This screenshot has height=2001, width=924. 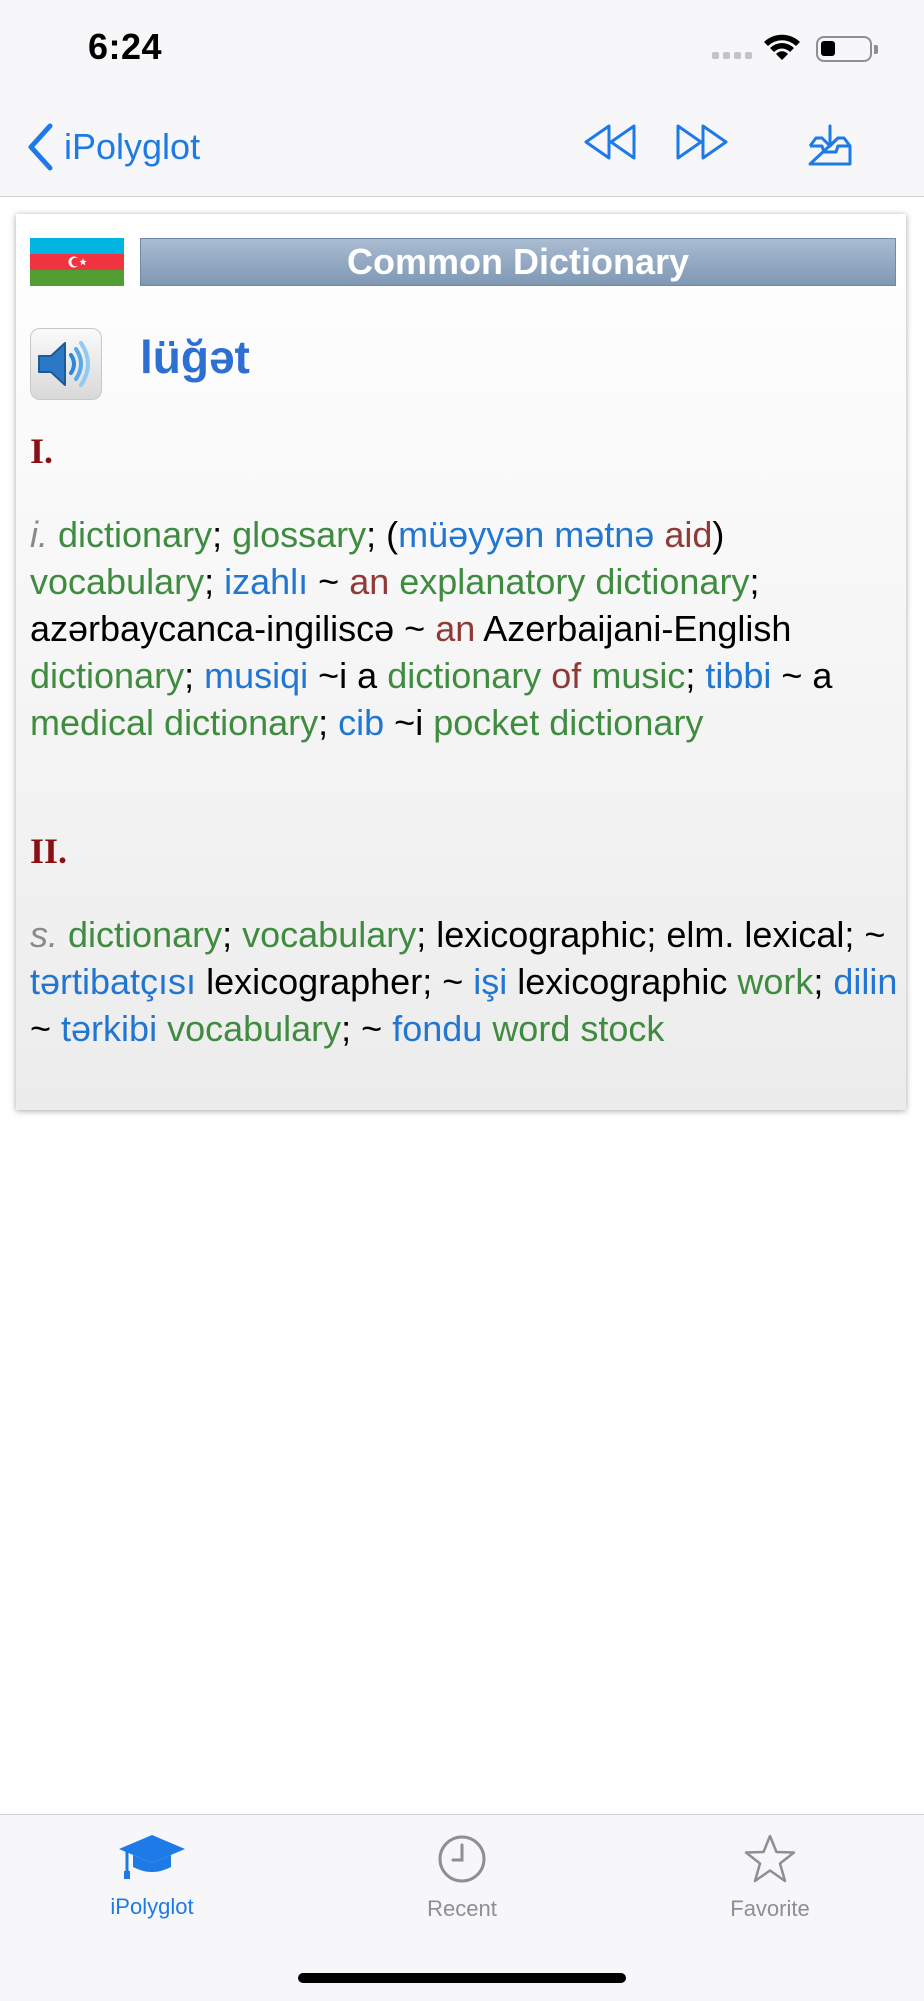 I want to click on tab-ipolyglot: iPolyglot, so click(x=152, y=1876).